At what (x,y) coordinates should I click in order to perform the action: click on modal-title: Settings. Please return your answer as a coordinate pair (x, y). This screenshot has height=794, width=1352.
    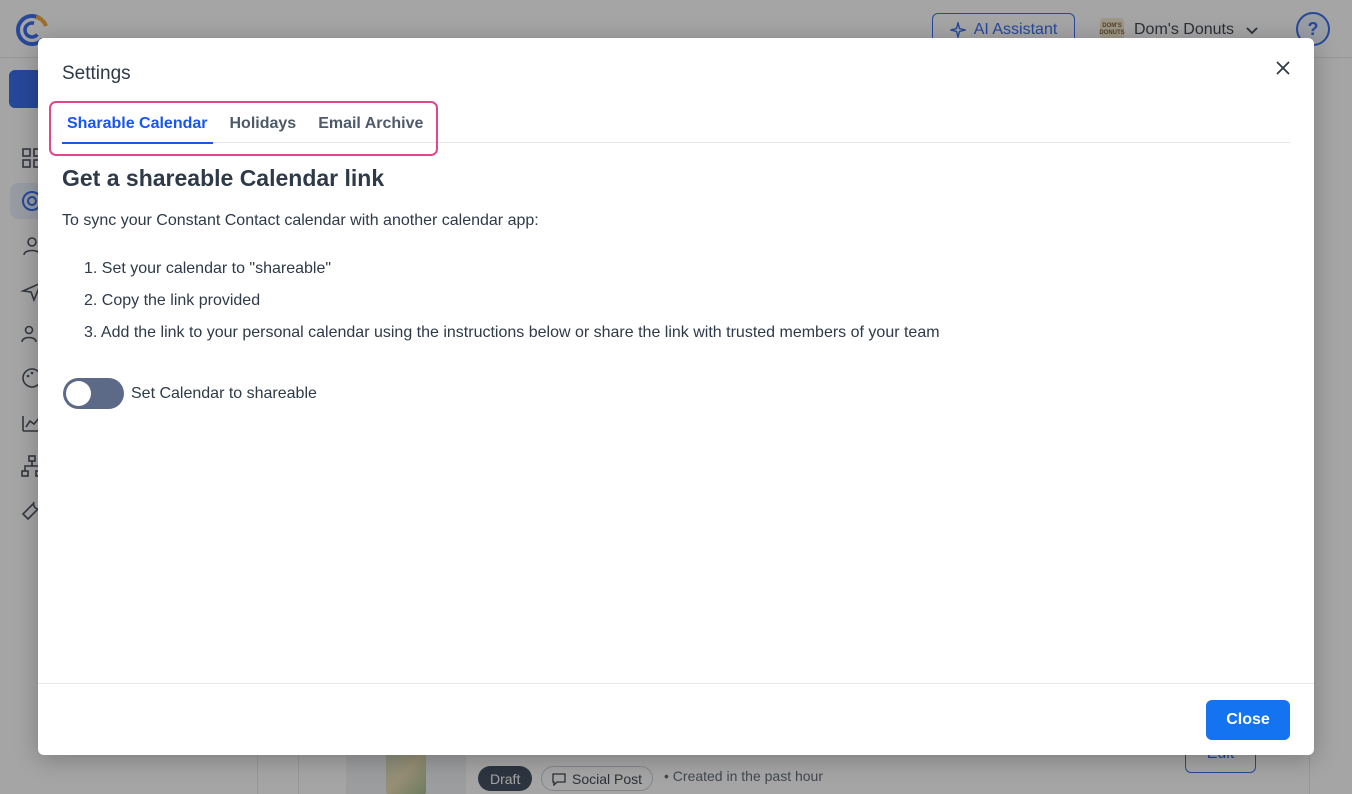
    Looking at the image, I should click on (96, 73).